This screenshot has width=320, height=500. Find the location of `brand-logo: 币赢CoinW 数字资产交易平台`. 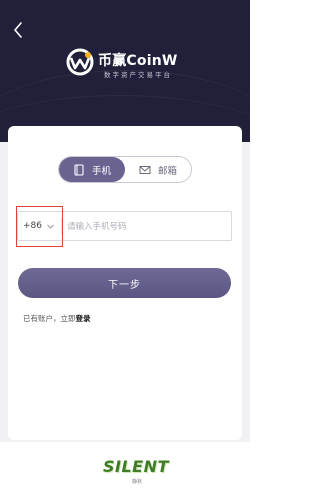

brand-logo: 币赢CoinW 数字资产交易平台 is located at coordinates (136, 64).